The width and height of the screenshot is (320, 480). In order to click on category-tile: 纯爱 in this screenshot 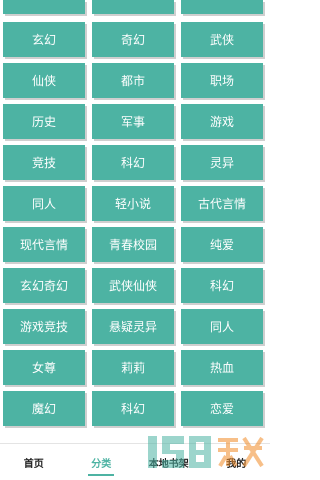, I will do `click(222, 244)`.